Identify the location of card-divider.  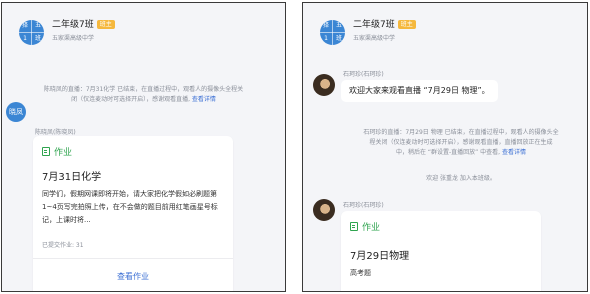
(133, 258).